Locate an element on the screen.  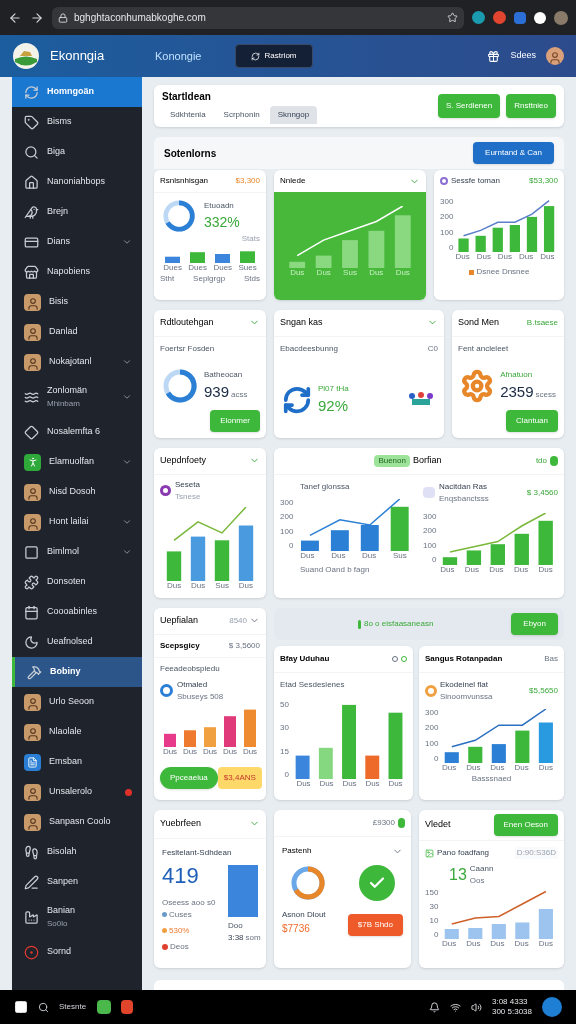
corner-label: tdo is located at coordinates (541, 460).